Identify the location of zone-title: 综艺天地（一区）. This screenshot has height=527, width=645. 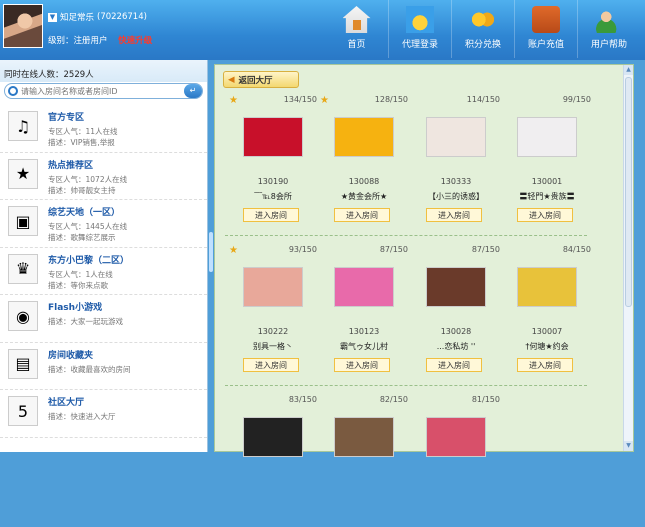
(87, 211).